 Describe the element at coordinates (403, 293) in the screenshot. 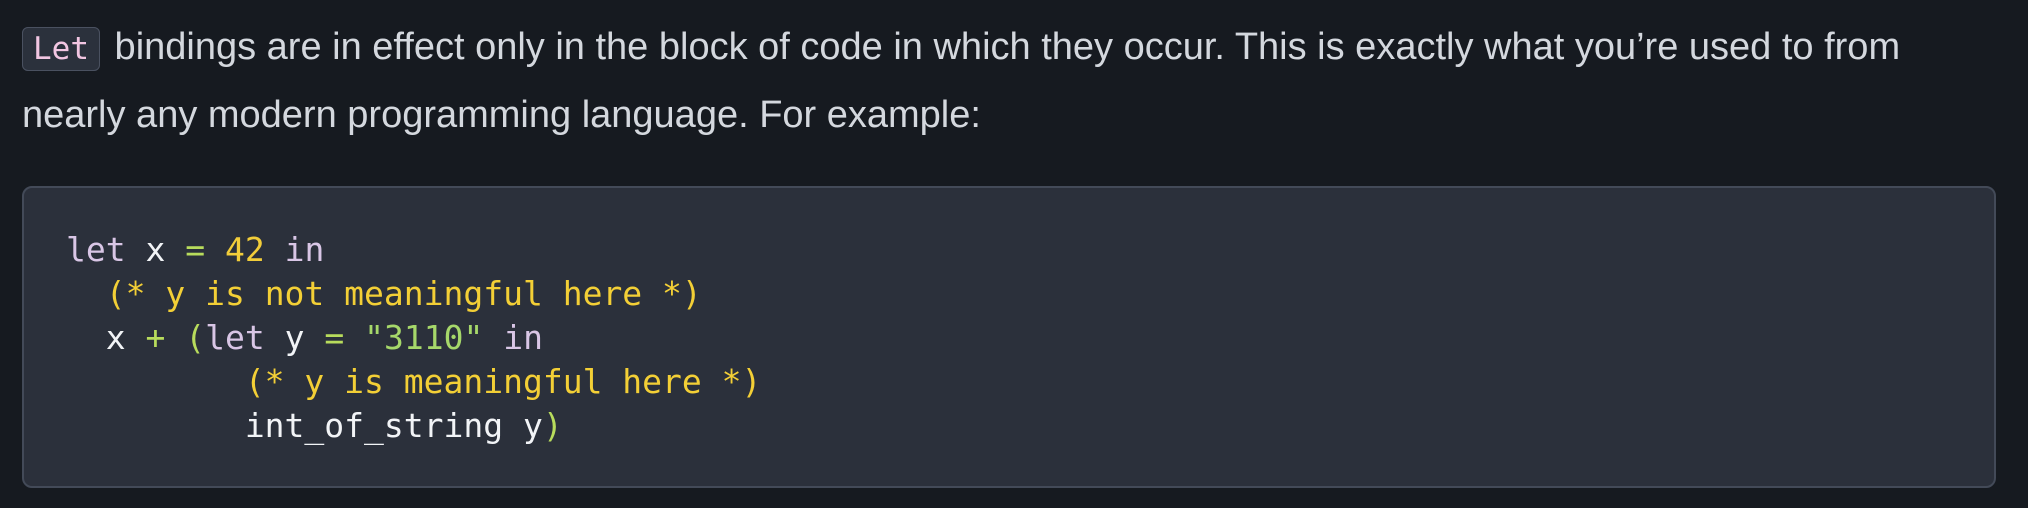

I see `comment: (* y is not meaningful here *)` at that location.